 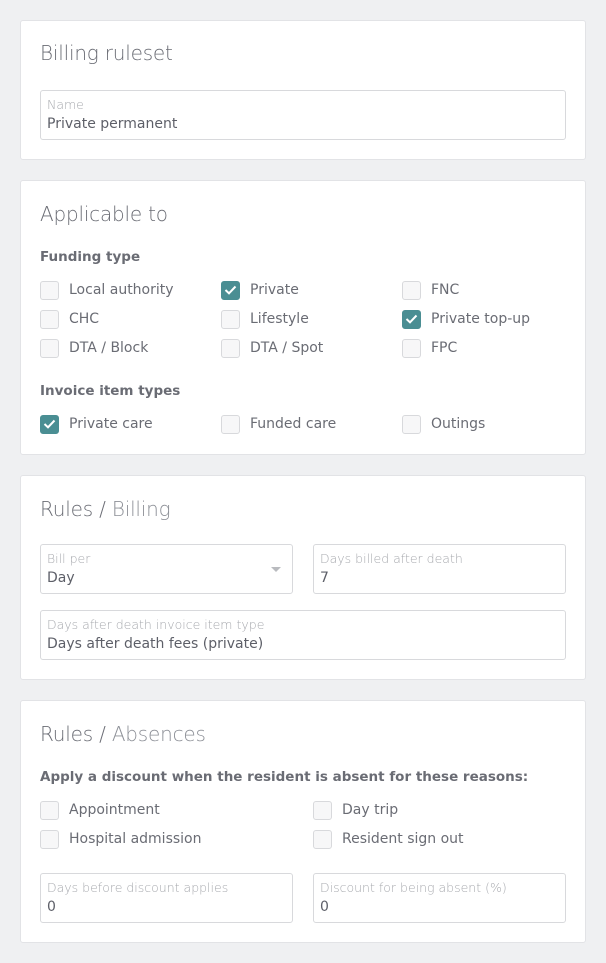 What do you see at coordinates (444, 348) in the screenshot?
I see `checkbox-label: FPC` at bounding box center [444, 348].